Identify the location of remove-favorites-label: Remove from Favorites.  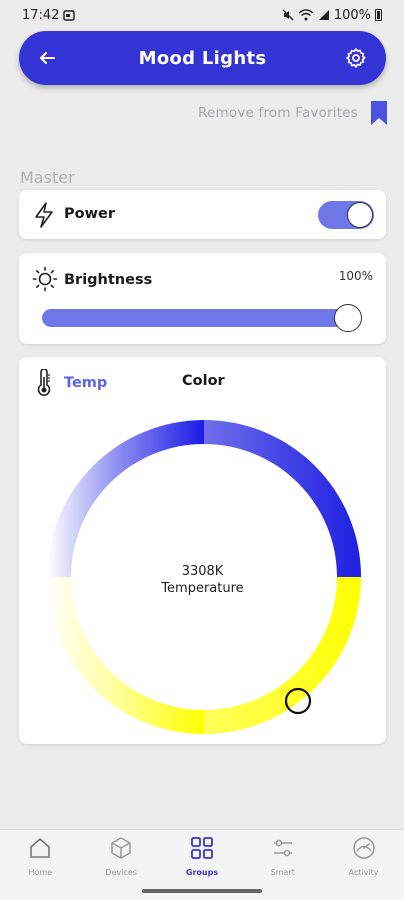
(278, 113).